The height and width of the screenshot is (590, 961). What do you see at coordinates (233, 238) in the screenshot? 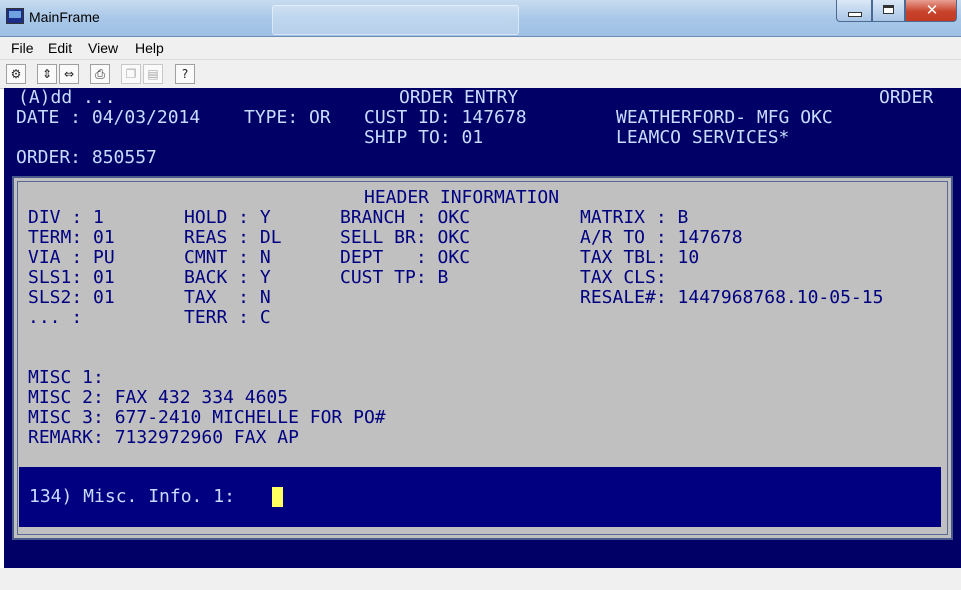
I see `field-reas: REAS : DL` at bounding box center [233, 238].